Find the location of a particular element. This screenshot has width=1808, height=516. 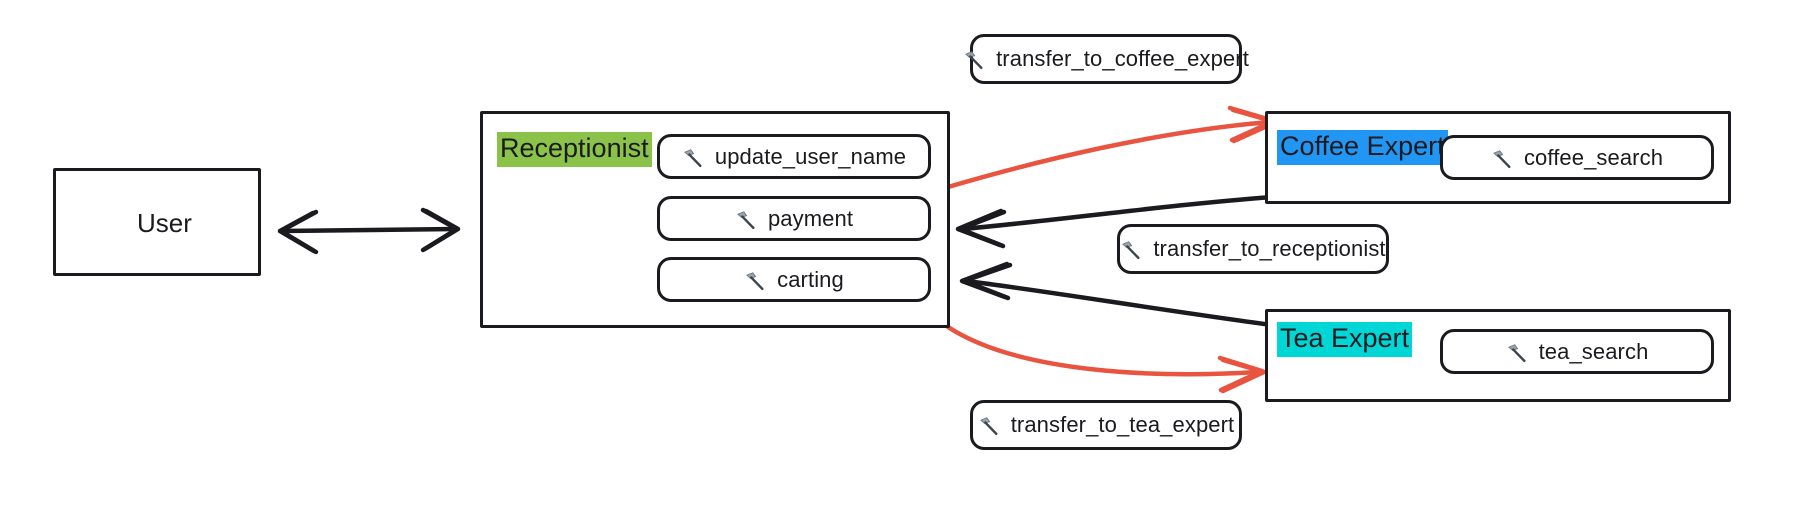

tool-pill-coffee-search: coffee_search is located at coordinates (1577, 157).